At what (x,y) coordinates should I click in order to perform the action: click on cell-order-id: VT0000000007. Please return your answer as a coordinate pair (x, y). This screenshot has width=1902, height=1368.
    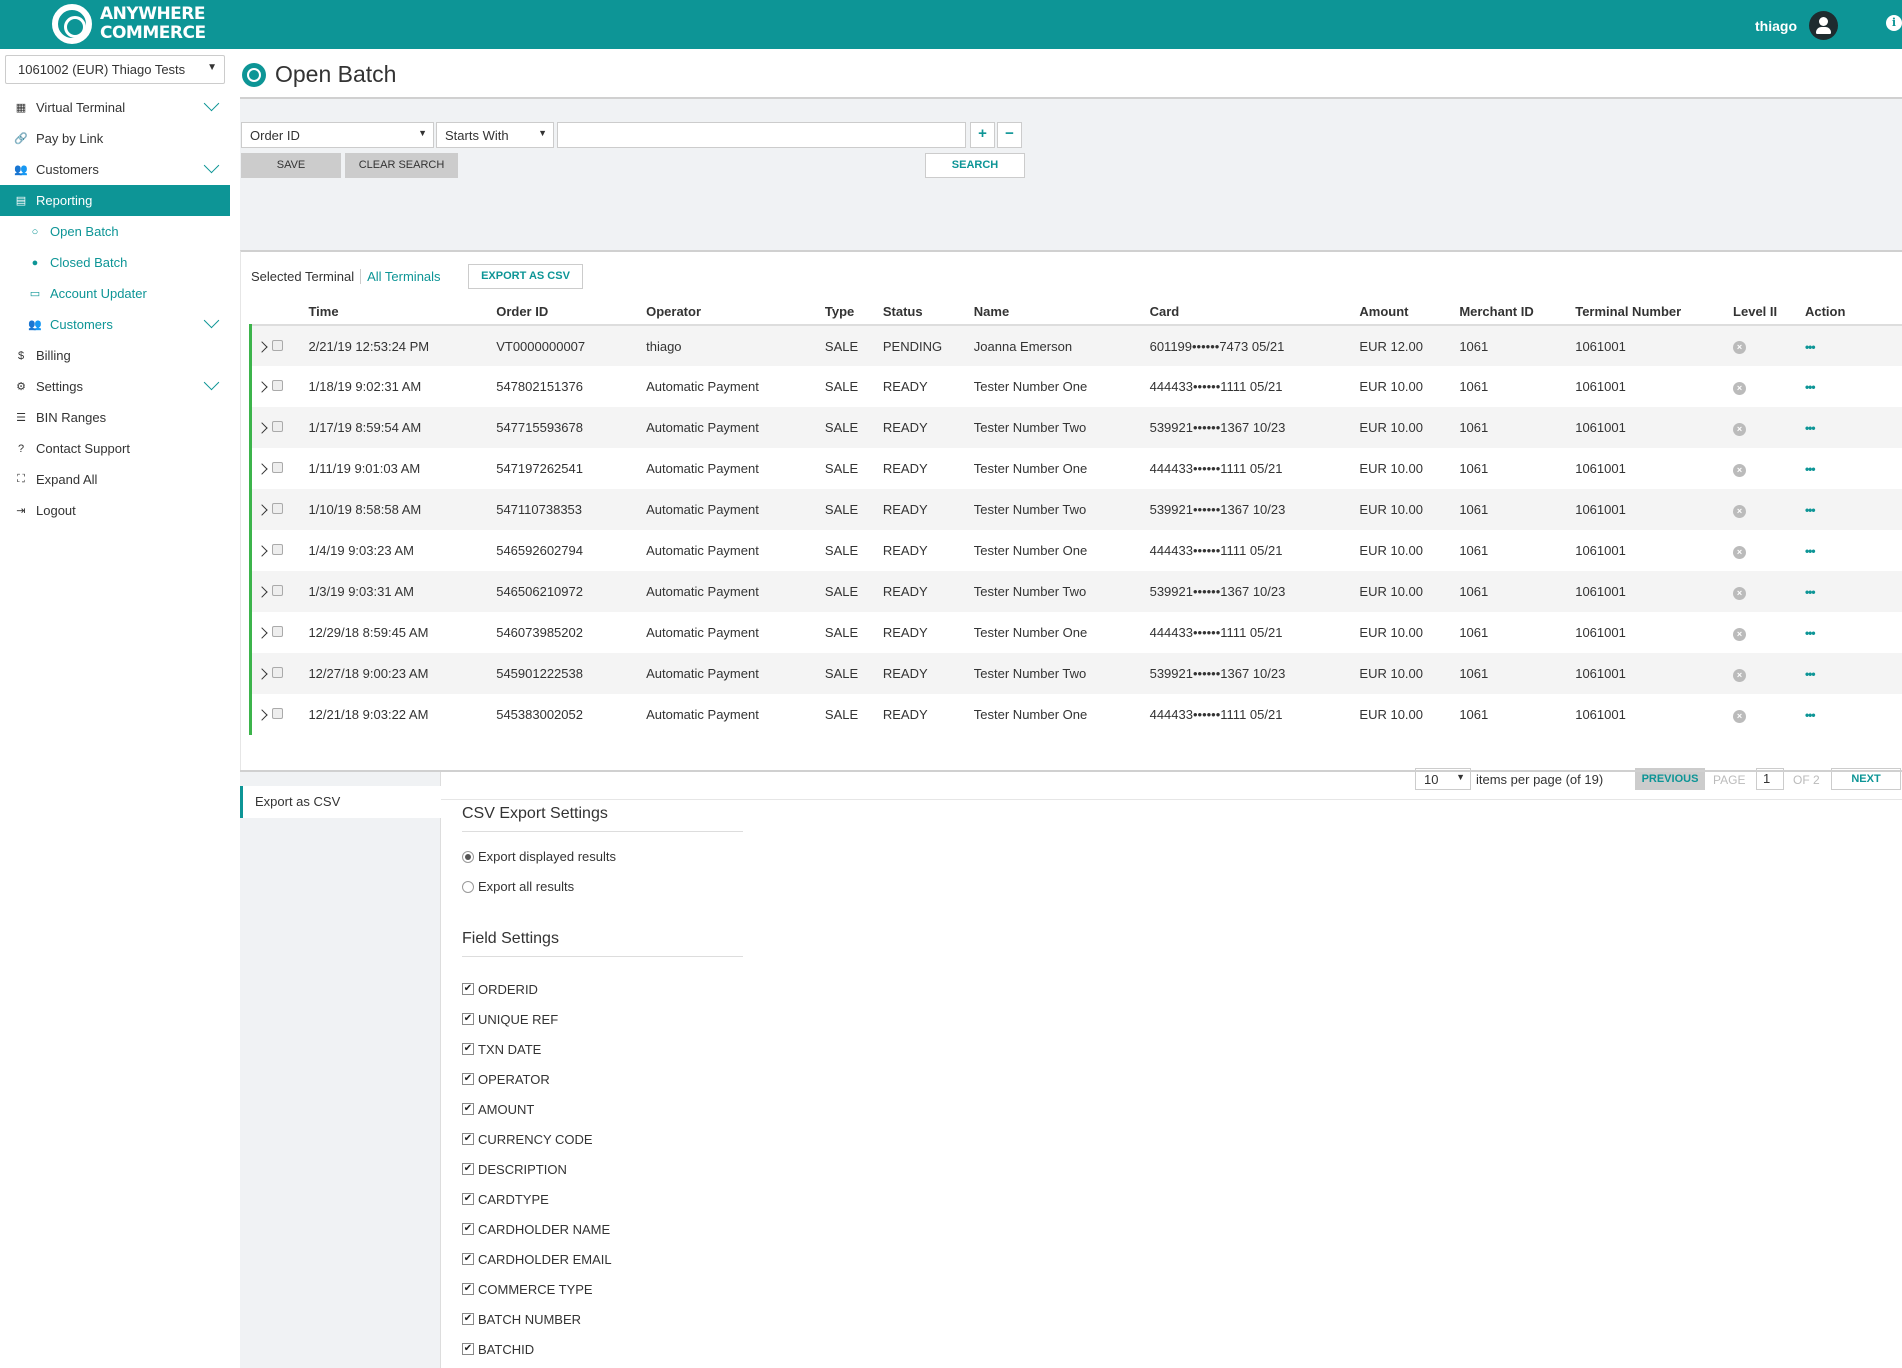
    Looking at the image, I should click on (571, 345).